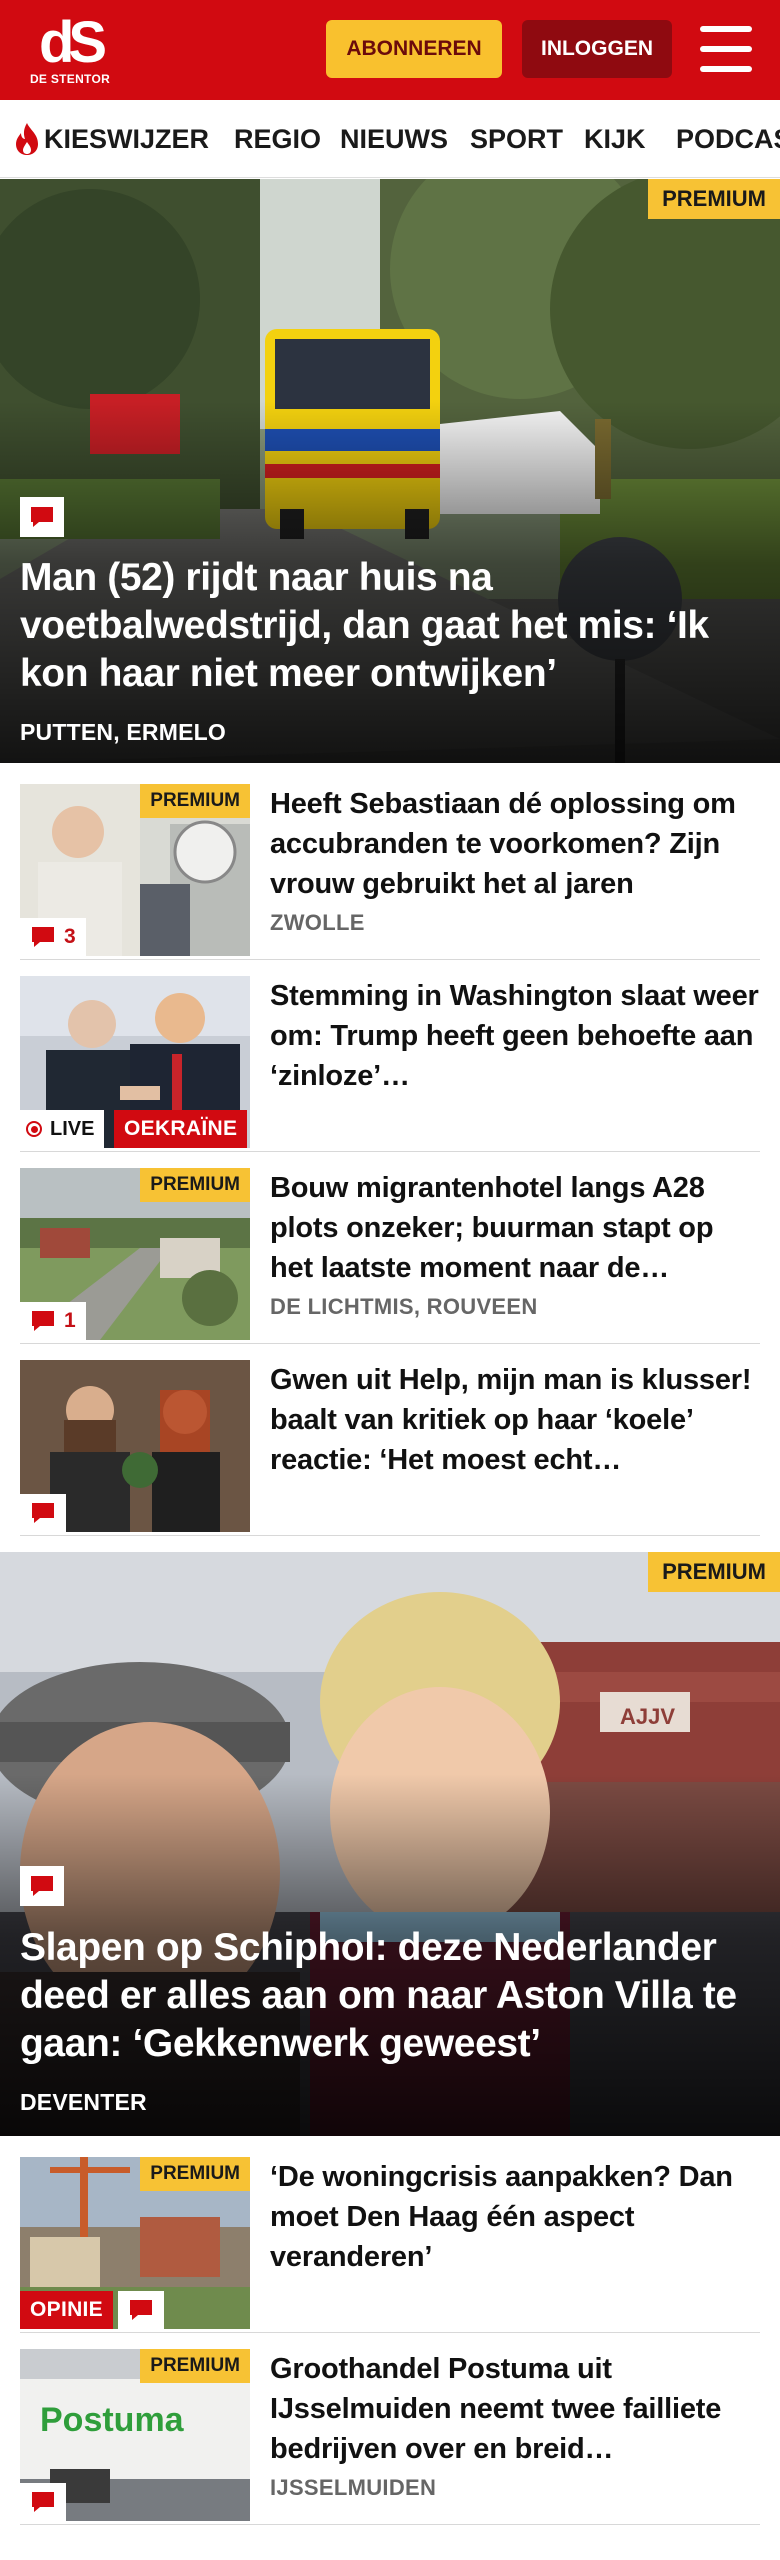 The image size is (780, 2560). I want to click on nav-item-regio: REGIO, so click(277, 138).